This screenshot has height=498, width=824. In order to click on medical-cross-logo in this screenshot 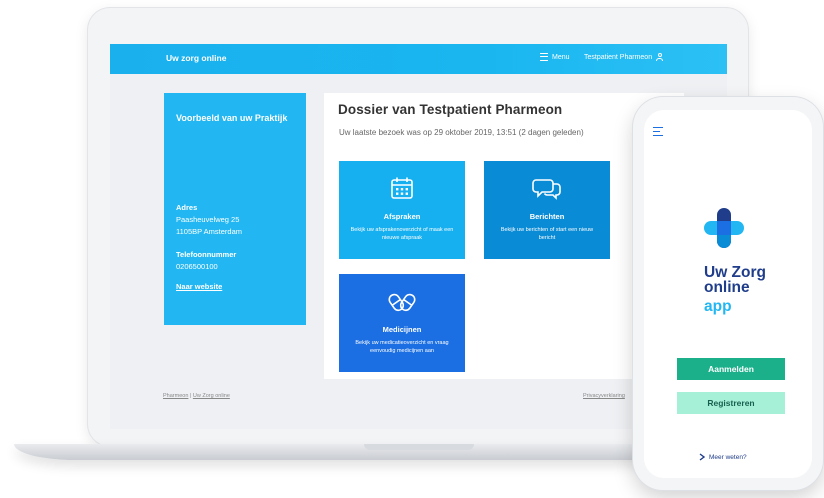, I will do `click(724, 228)`.